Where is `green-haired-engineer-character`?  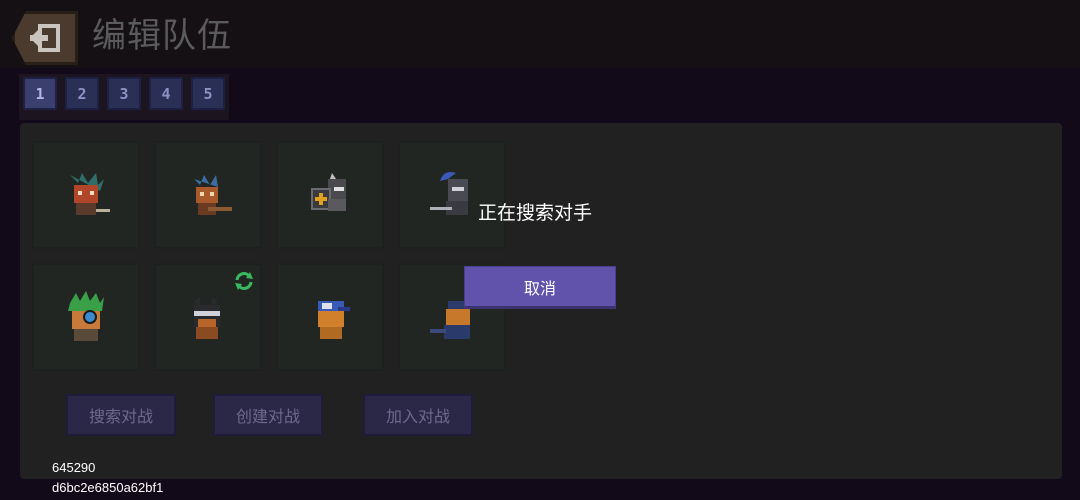
green-haired-engineer-character is located at coordinates (86, 316).